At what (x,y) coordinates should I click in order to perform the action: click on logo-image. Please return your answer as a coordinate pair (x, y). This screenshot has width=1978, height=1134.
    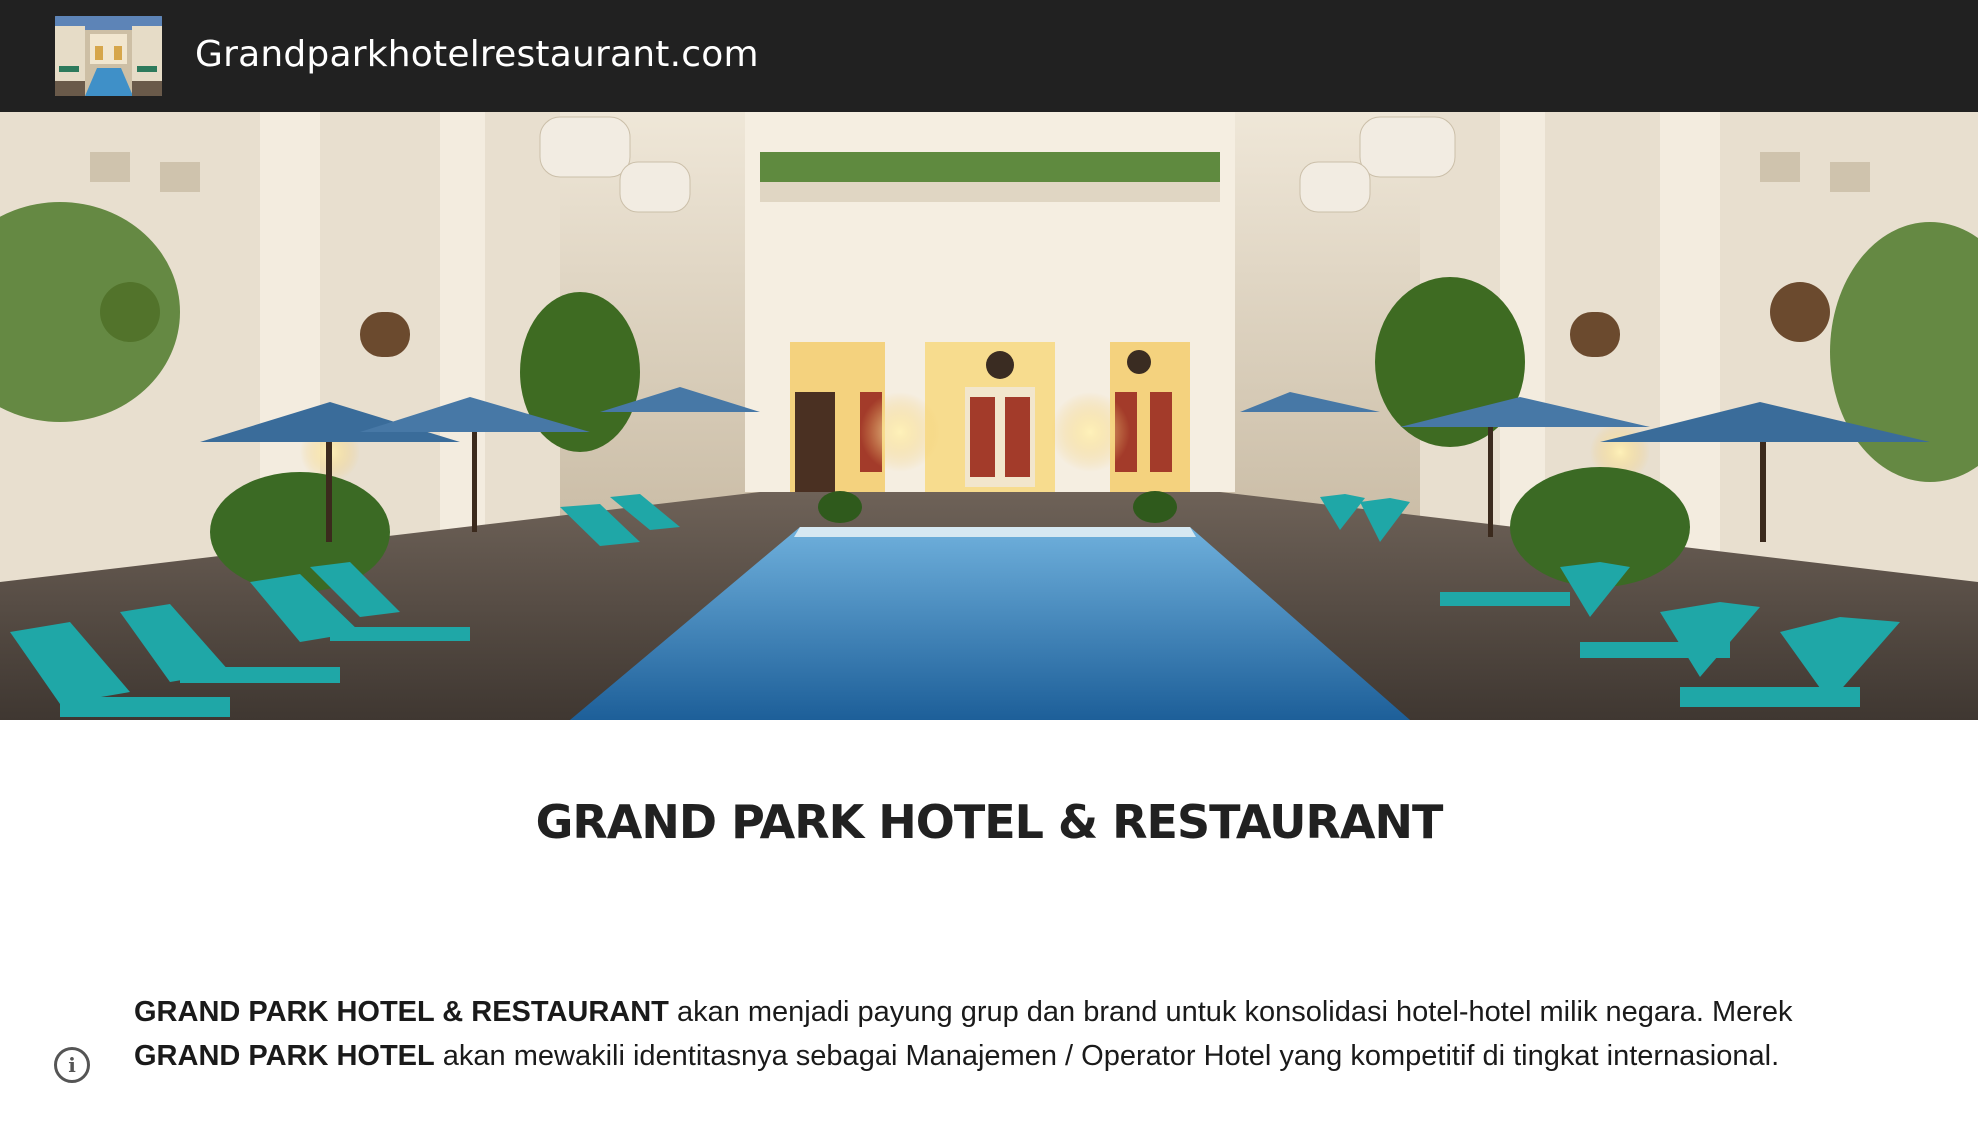
    Looking at the image, I should click on (108, 56).